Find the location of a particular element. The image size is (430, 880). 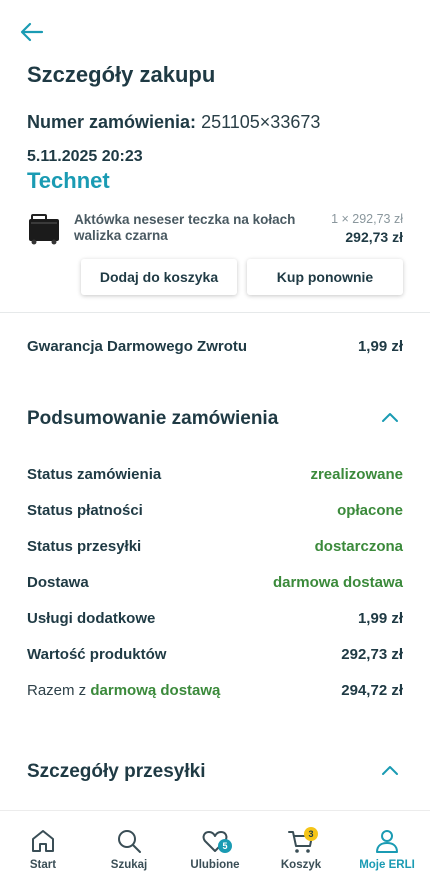

summary-row-order-status: Status zamówienia zrealizowane is located at coordinates (215, 474).